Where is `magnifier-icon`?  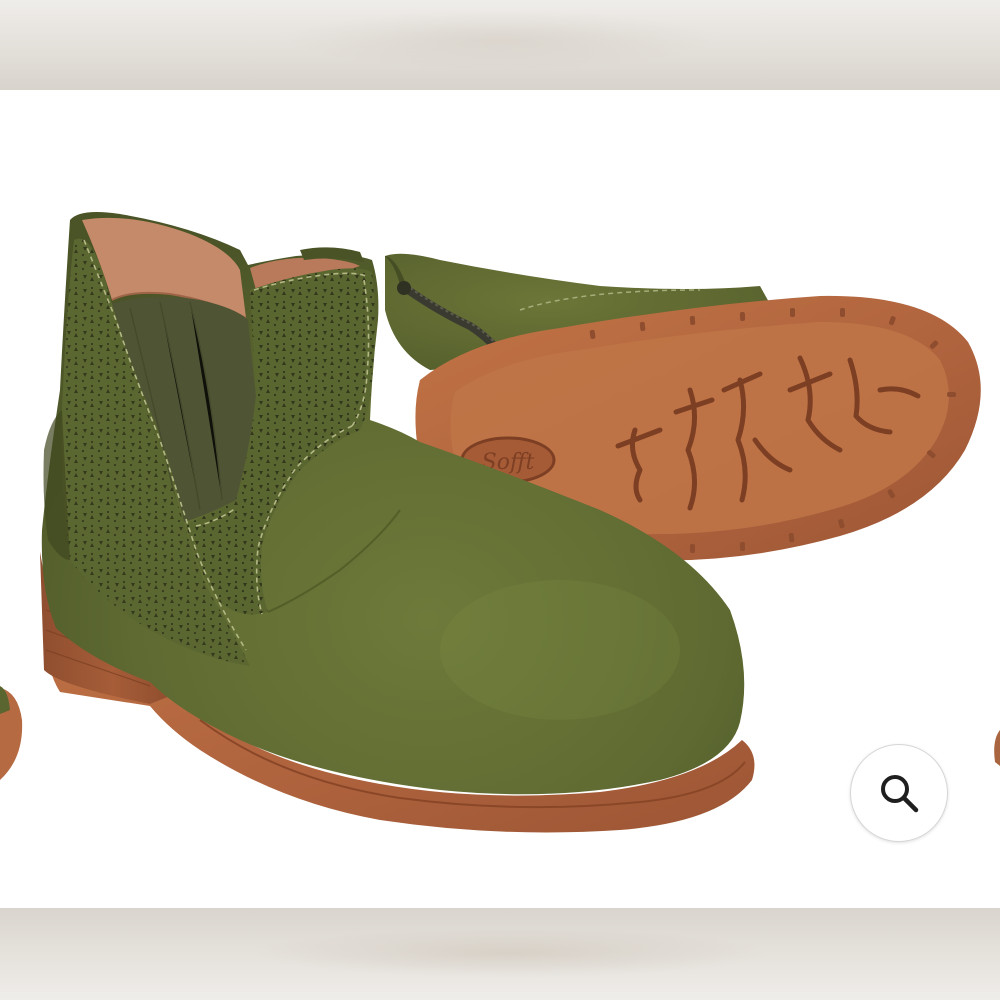
magnifier-icon is located at coordinates (900, 794).